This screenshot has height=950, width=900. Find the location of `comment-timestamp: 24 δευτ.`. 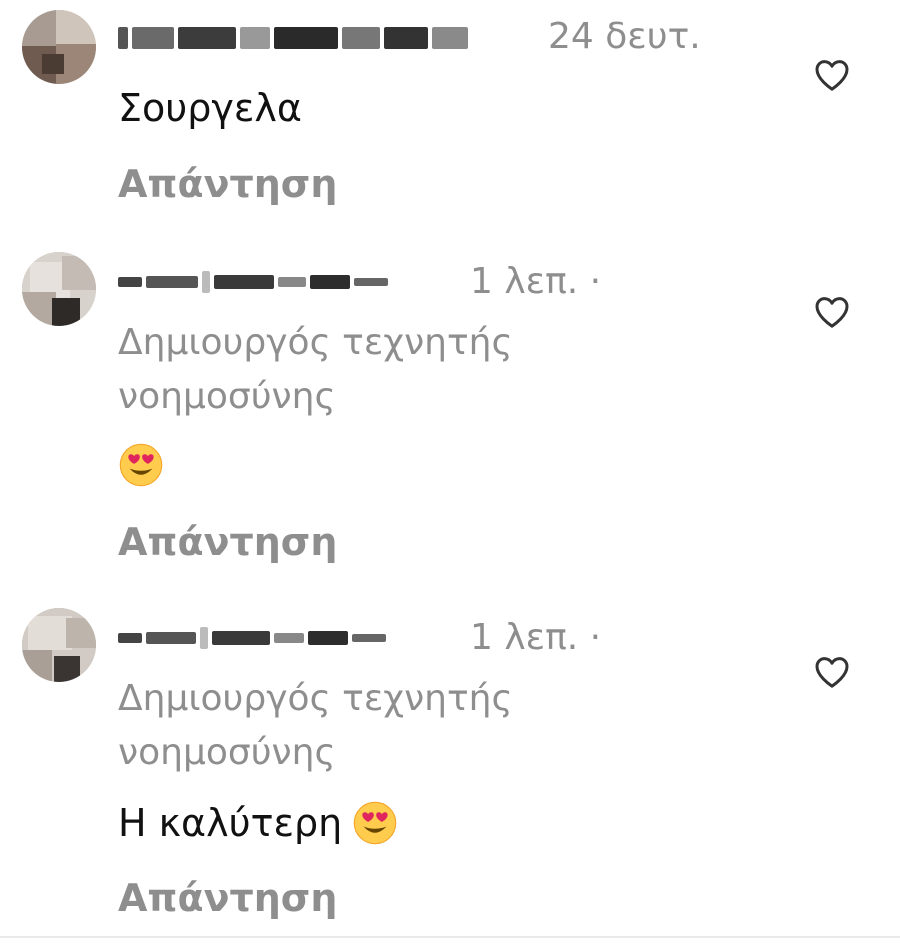

comment-timestamp: 24 δευτ. is located at coordinates (624, 36).